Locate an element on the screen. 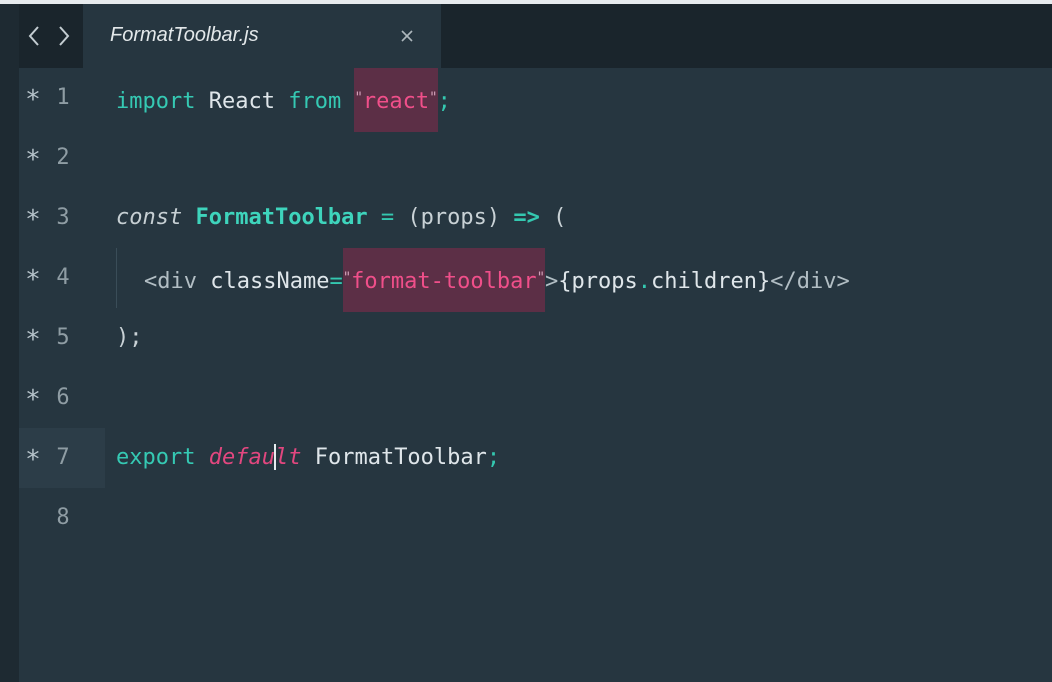 This screenshot has width=1052, height=682. line-number: 8 is located at coordinates (63, 517).